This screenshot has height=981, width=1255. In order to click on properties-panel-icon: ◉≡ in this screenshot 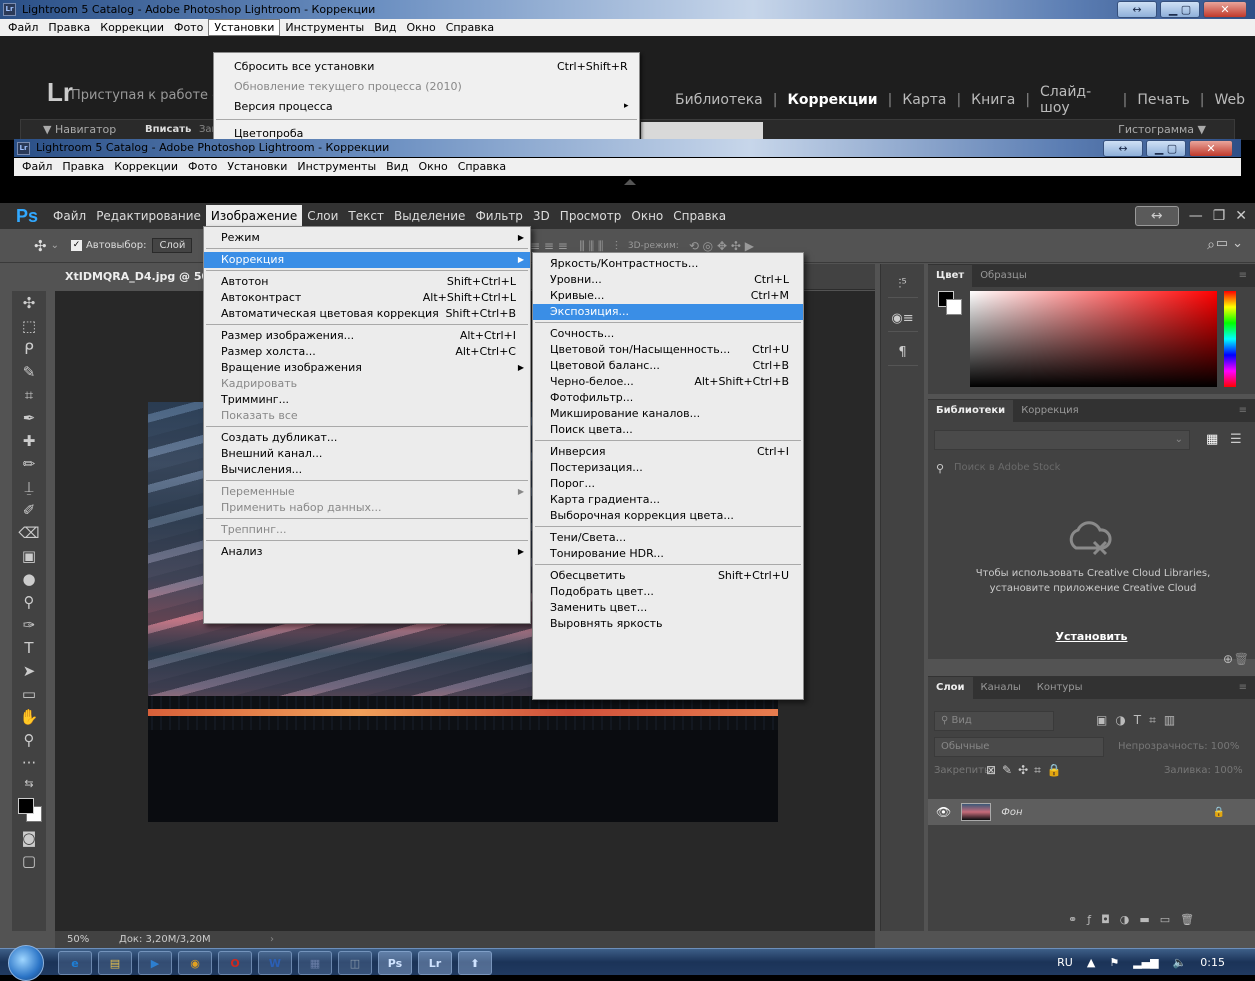, I will do `click(902, 319)`.